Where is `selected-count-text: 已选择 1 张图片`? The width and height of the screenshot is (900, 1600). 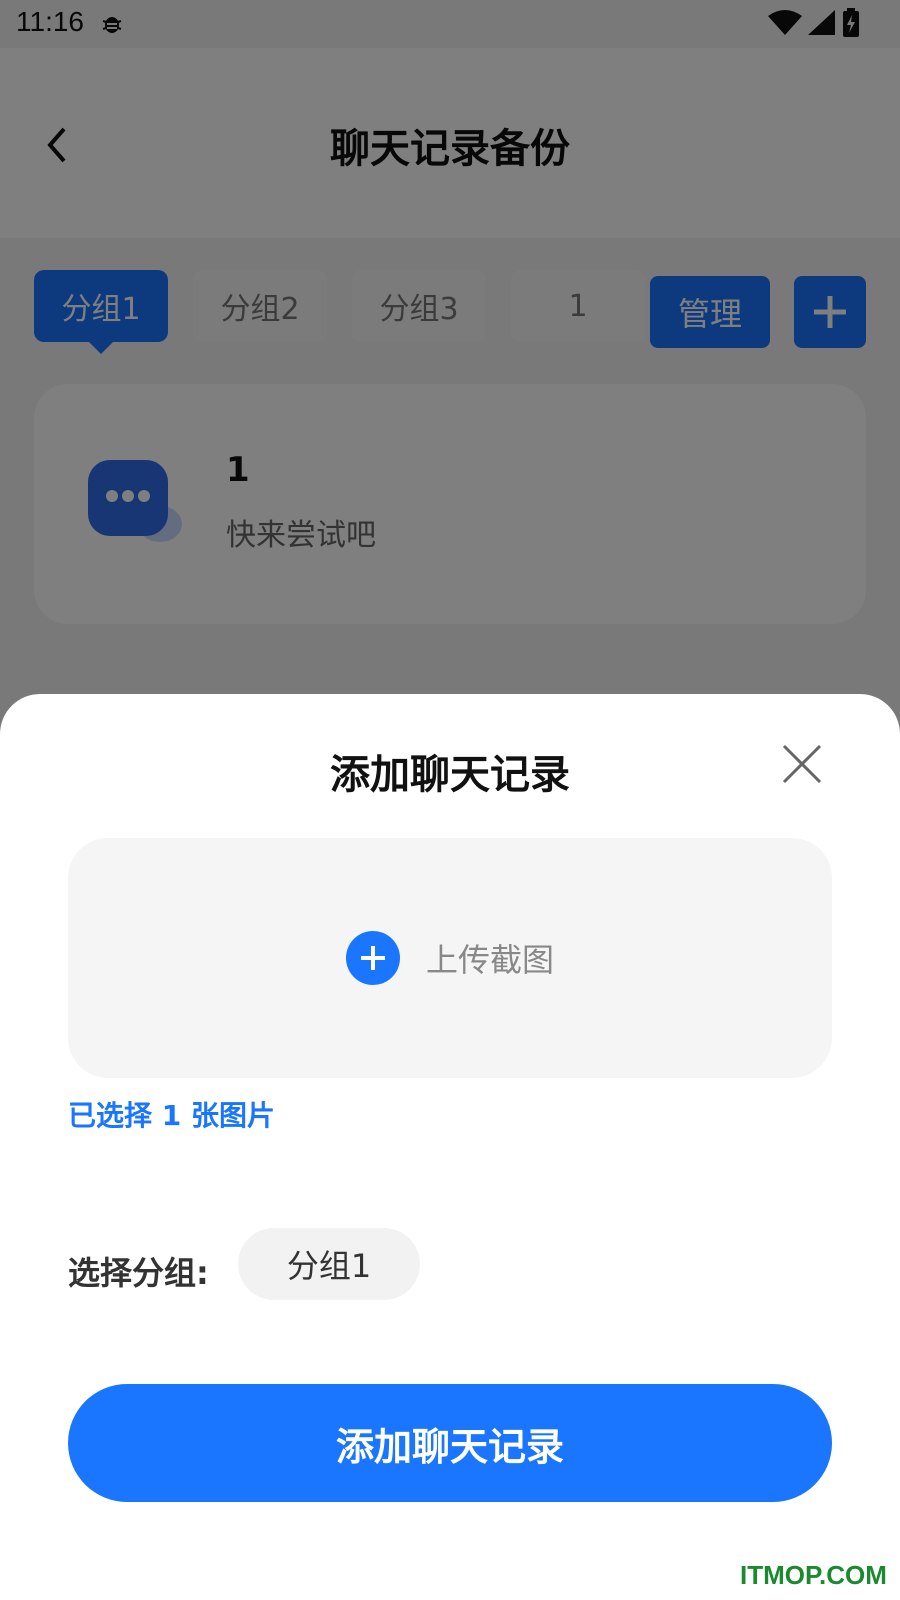
selected-count-text: 已选择 1 张图片 is located at coordinates (171, 1115).